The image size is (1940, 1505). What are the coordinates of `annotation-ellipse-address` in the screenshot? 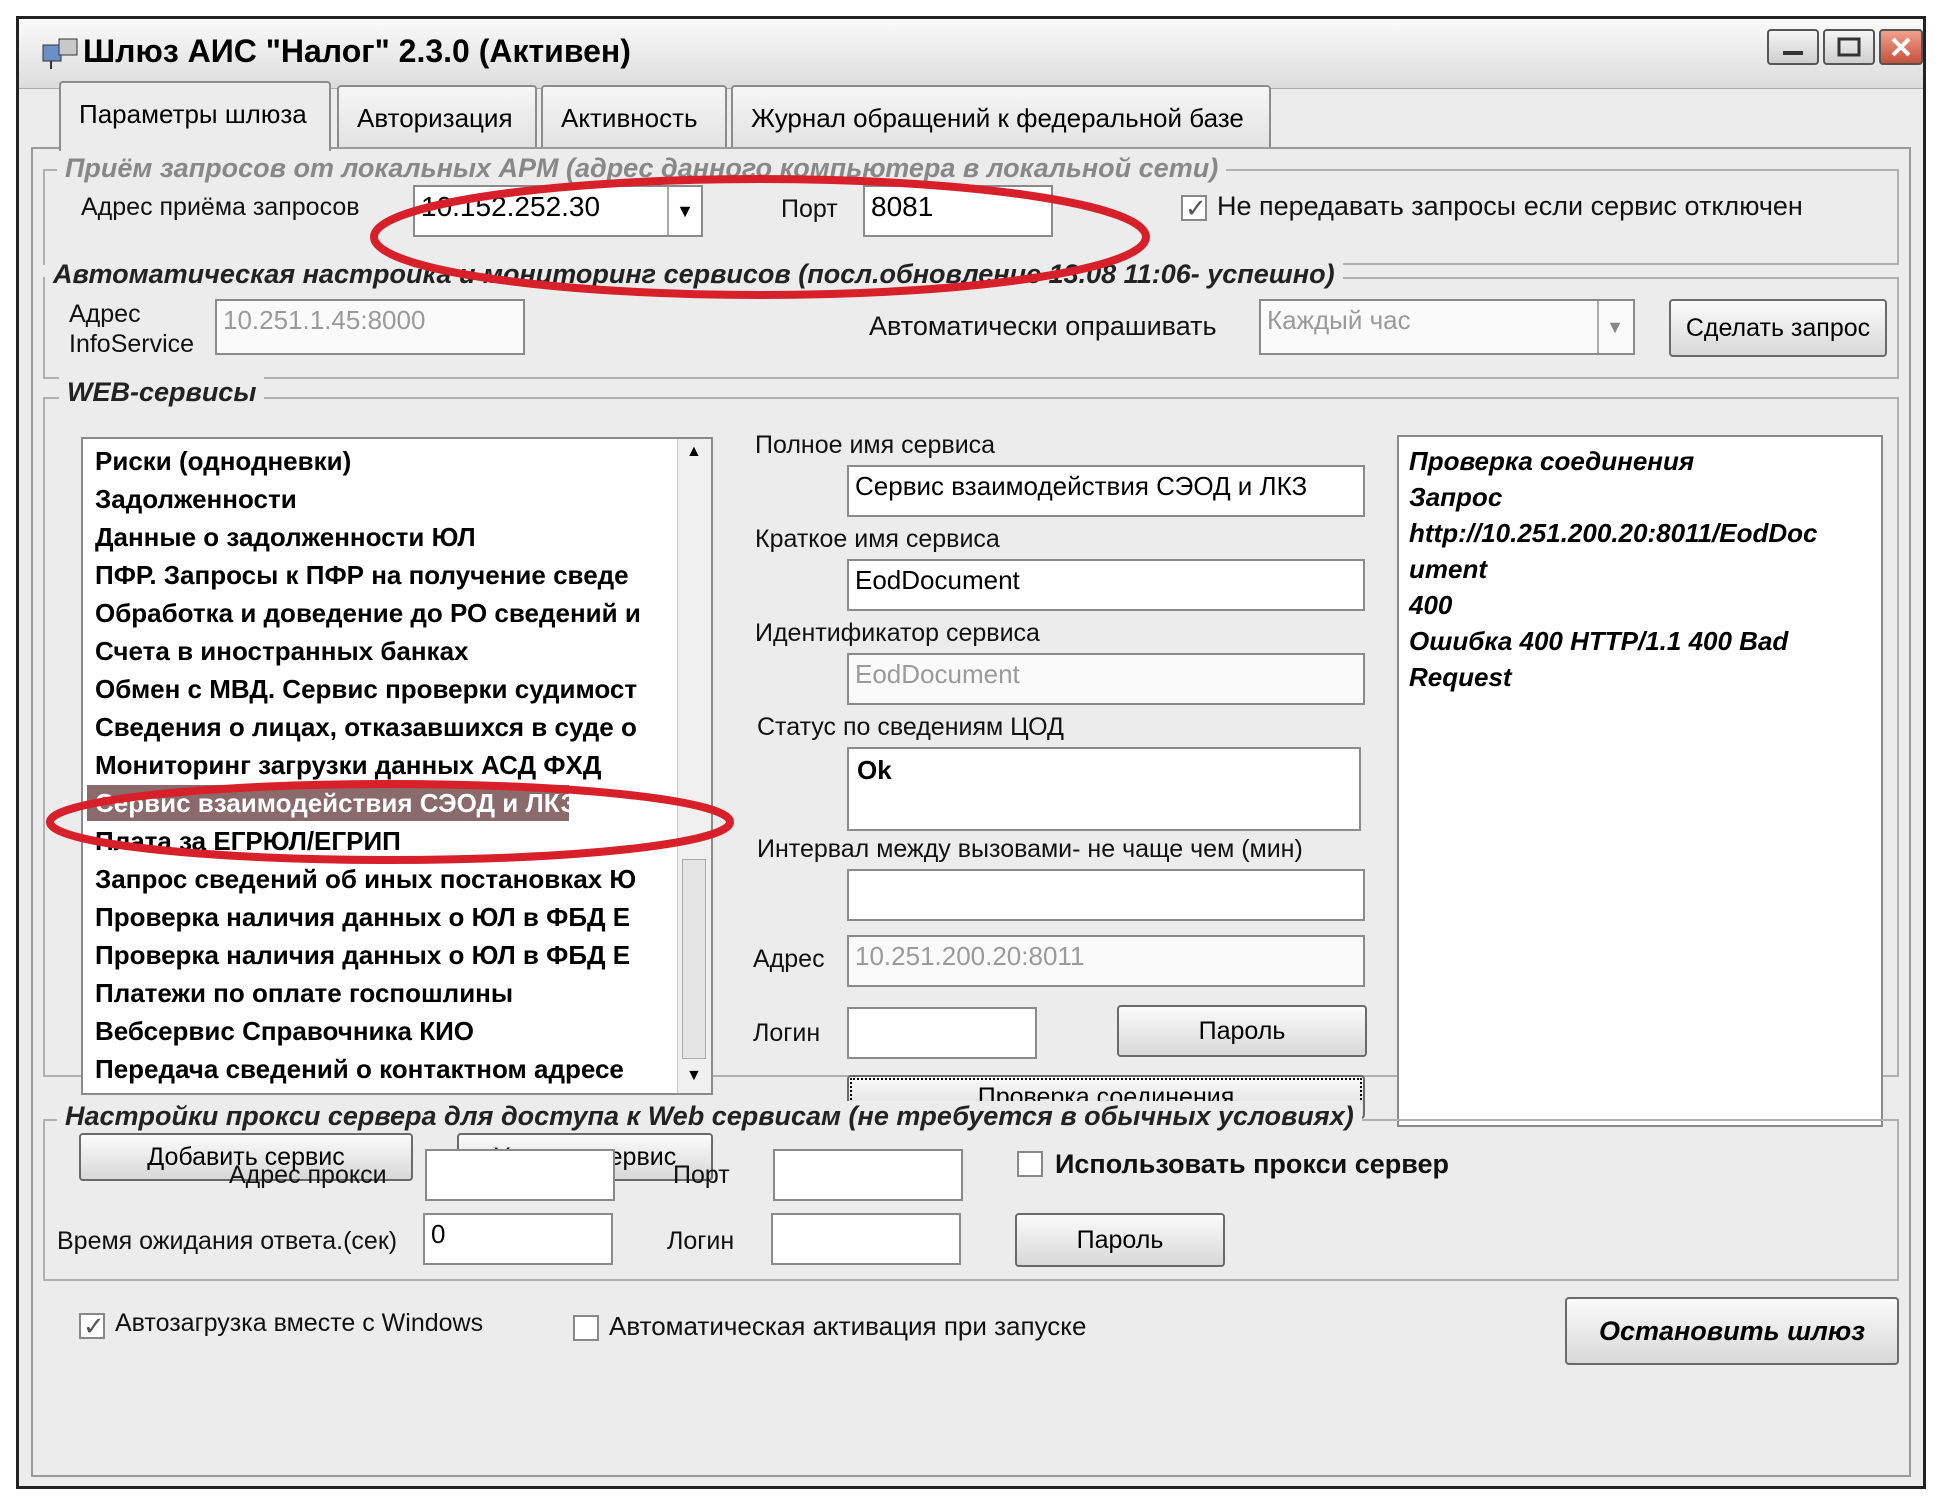 It's located at (760, 237).